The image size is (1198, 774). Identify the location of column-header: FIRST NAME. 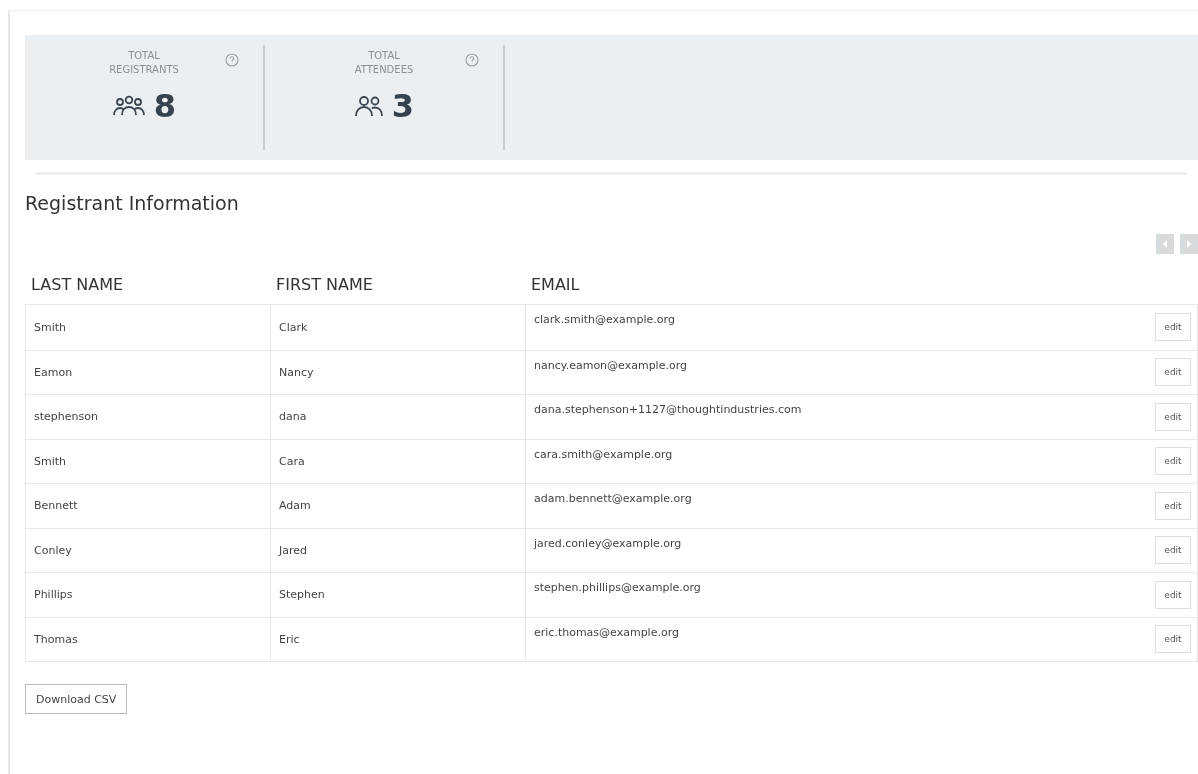
(324, 284).